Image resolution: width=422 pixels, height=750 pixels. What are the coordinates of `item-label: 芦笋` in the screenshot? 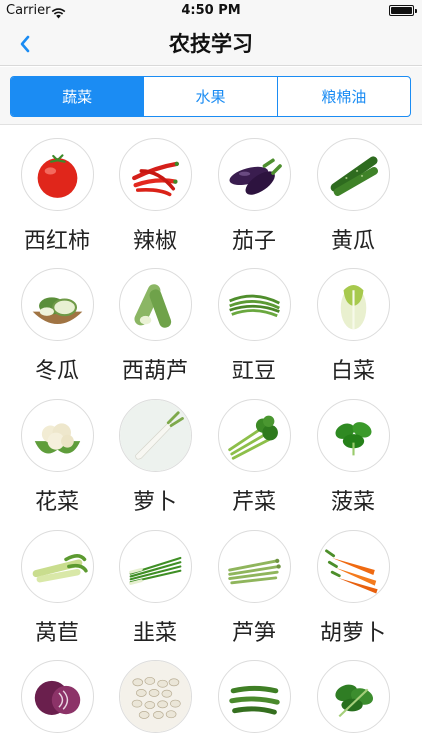 It's located at (253, 633).